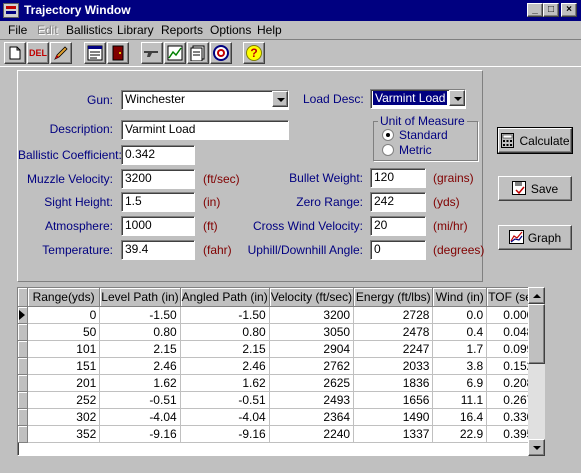 The image size is (581, 473). What do you see at coordinates (460, 434) in the screenshot?
I see `table-cell: 22.9` at bounding box center [460, 434].